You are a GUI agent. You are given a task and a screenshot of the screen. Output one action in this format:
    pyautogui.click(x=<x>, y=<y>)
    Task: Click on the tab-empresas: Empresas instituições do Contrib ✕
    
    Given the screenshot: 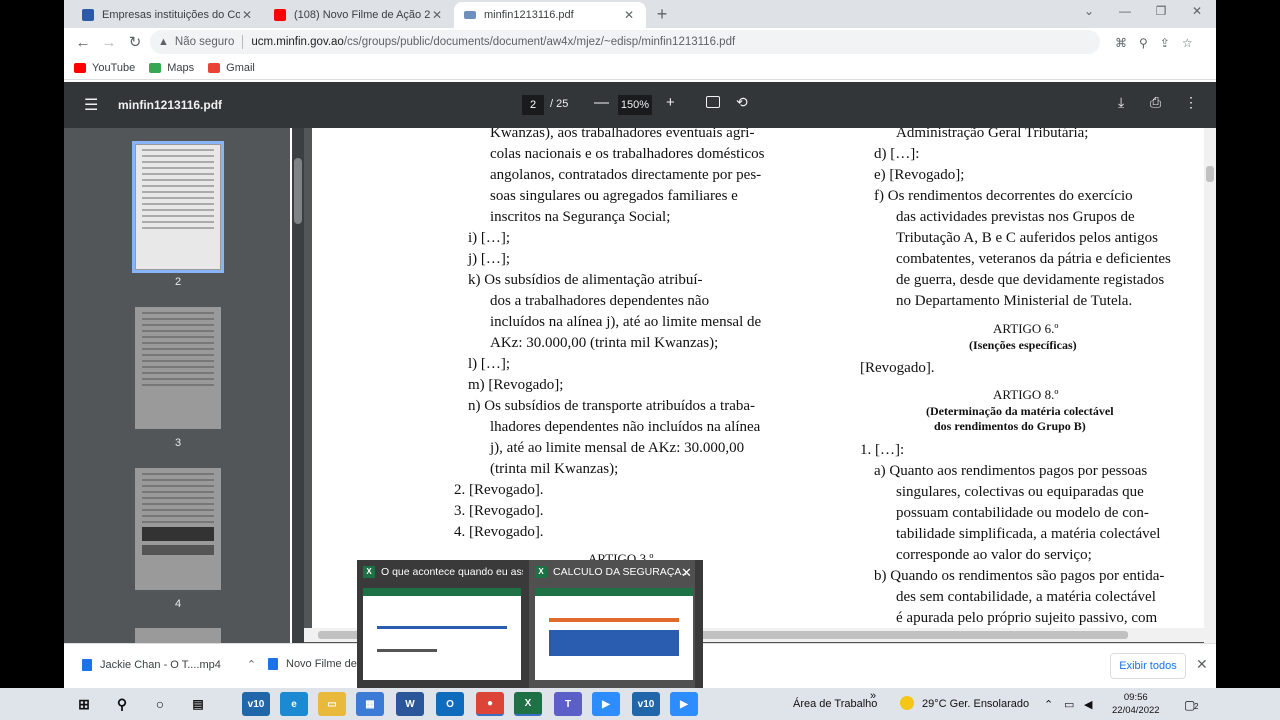 What is the action you would take?
    pyautogui.click(x=168, y=15)
    